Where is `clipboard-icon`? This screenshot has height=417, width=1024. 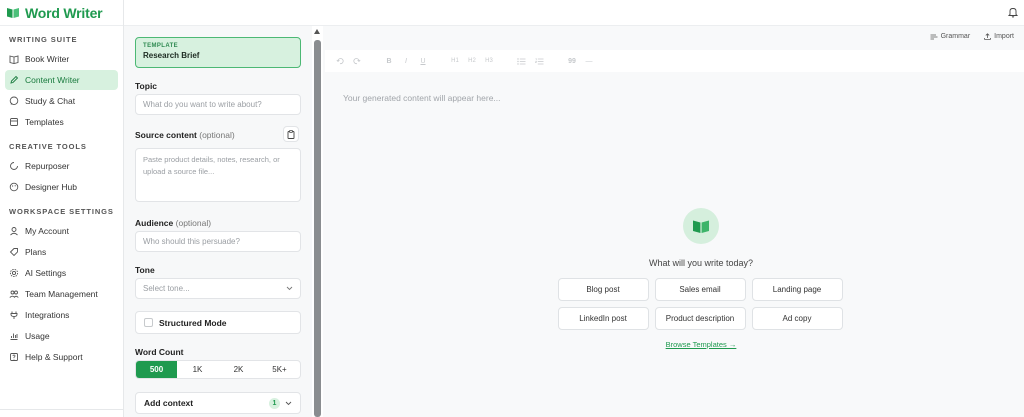 clipboard-icon is located at coordinates (291, 134).